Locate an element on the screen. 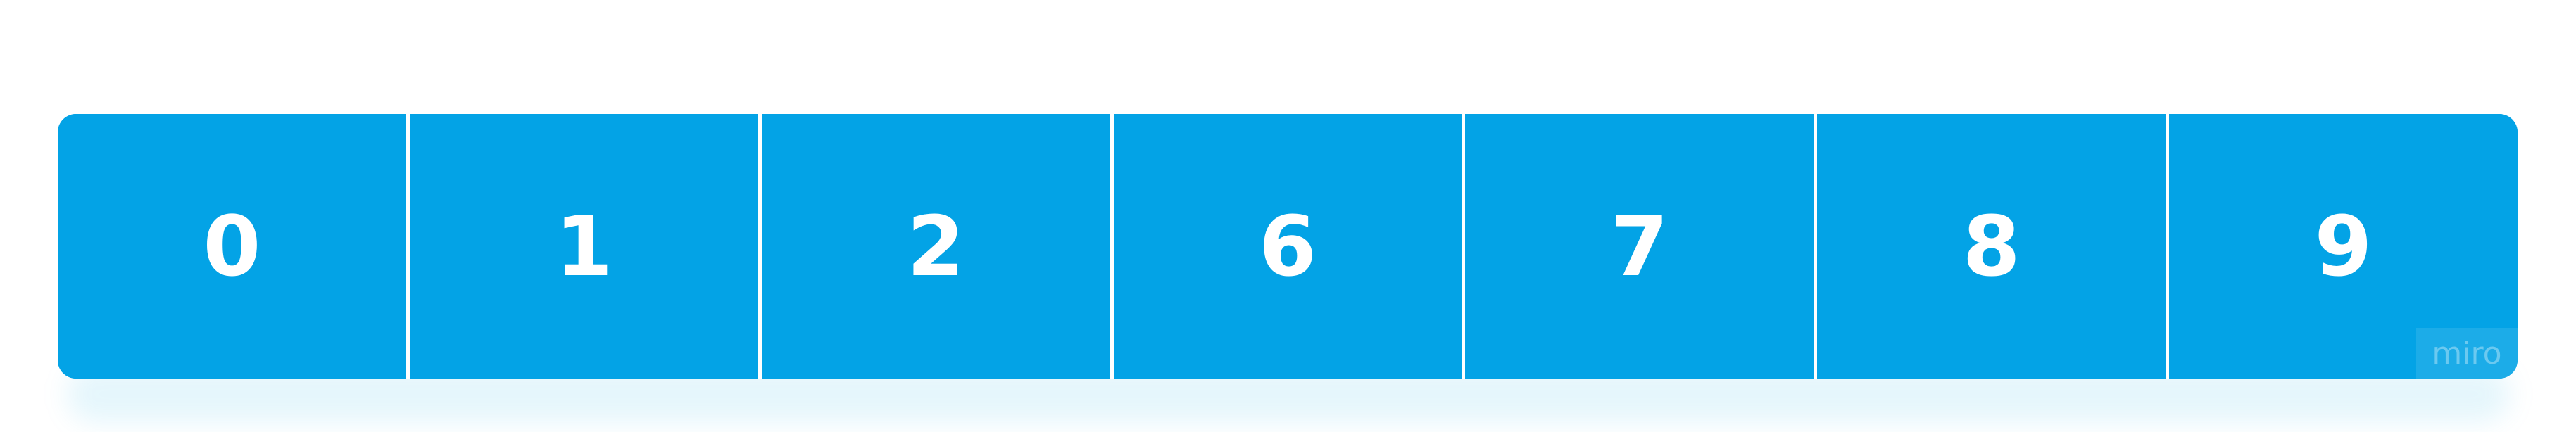 The width and height of the screenshot is (2576, 432). array-cell: 0 is located at coordinates (232, 246).